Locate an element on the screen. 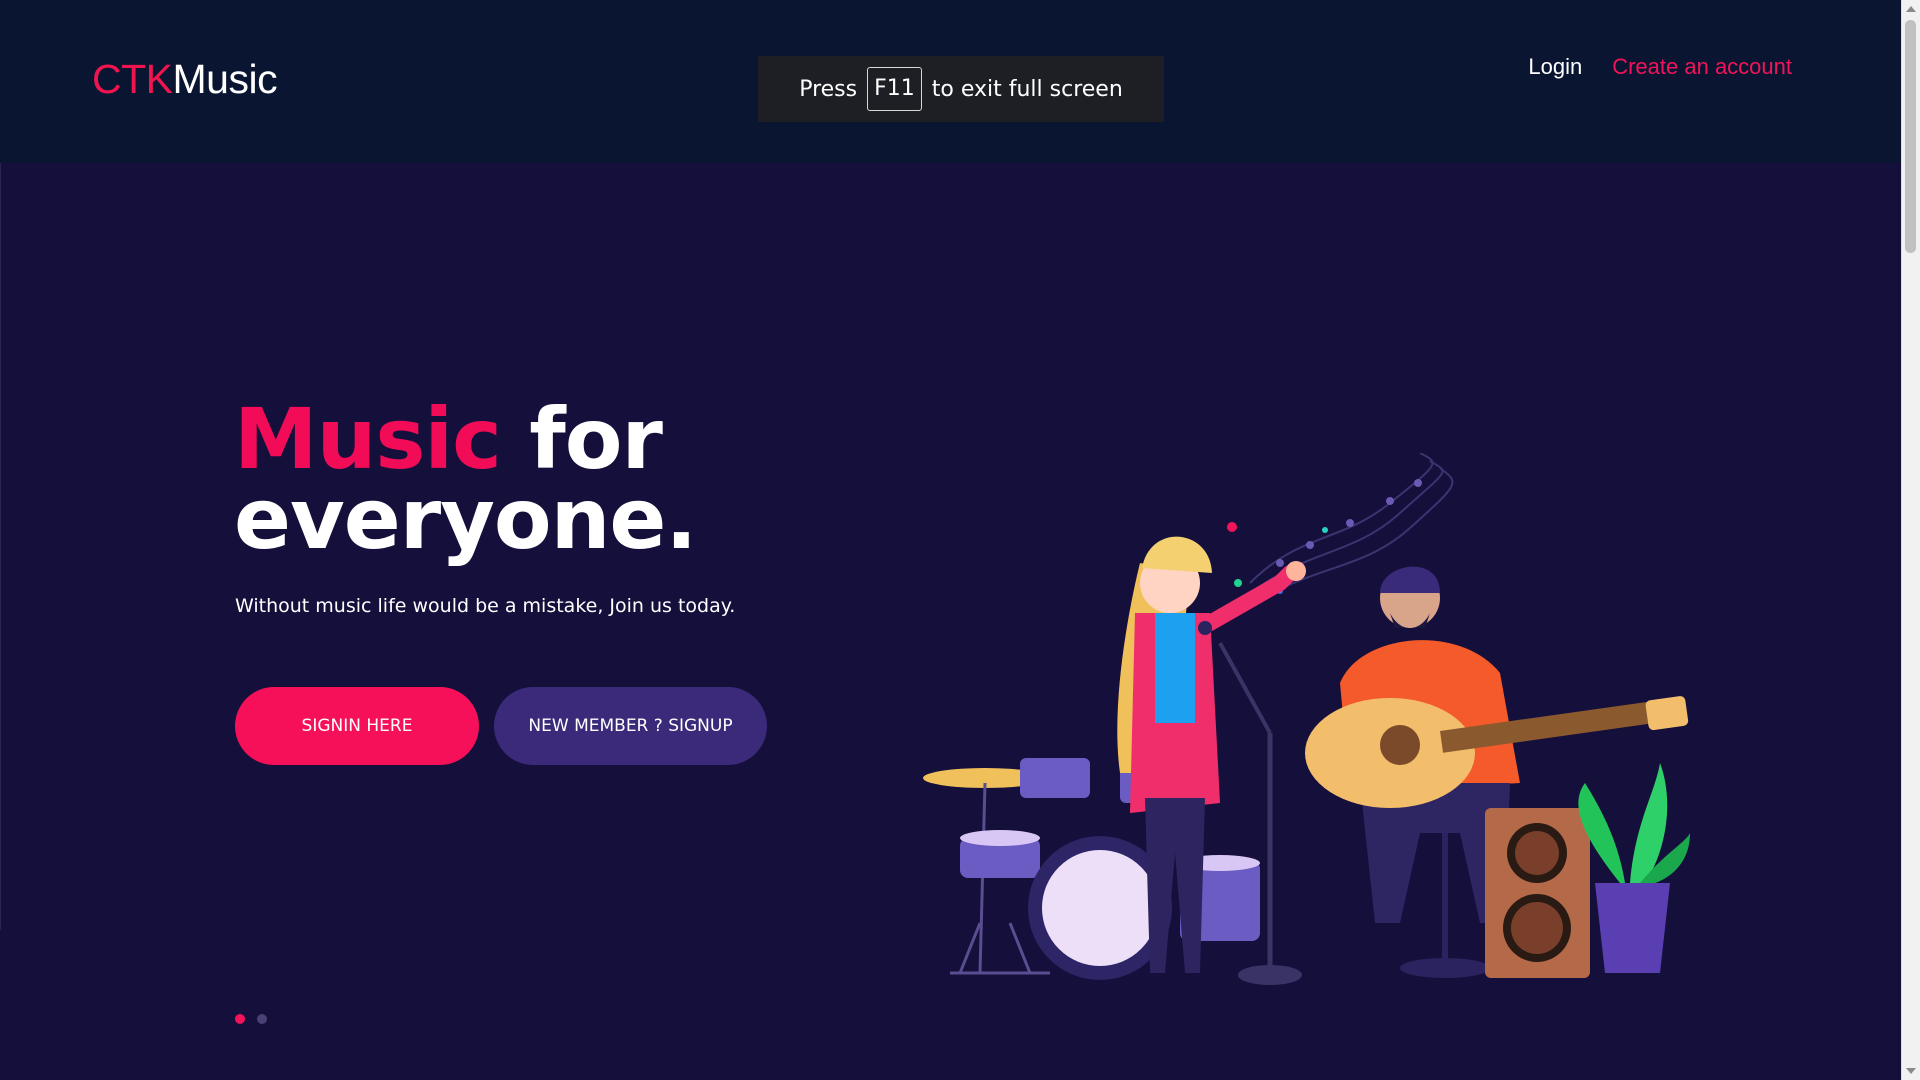 The image size is (1920, 1080). speaker is located at coordinates (1537, 893).